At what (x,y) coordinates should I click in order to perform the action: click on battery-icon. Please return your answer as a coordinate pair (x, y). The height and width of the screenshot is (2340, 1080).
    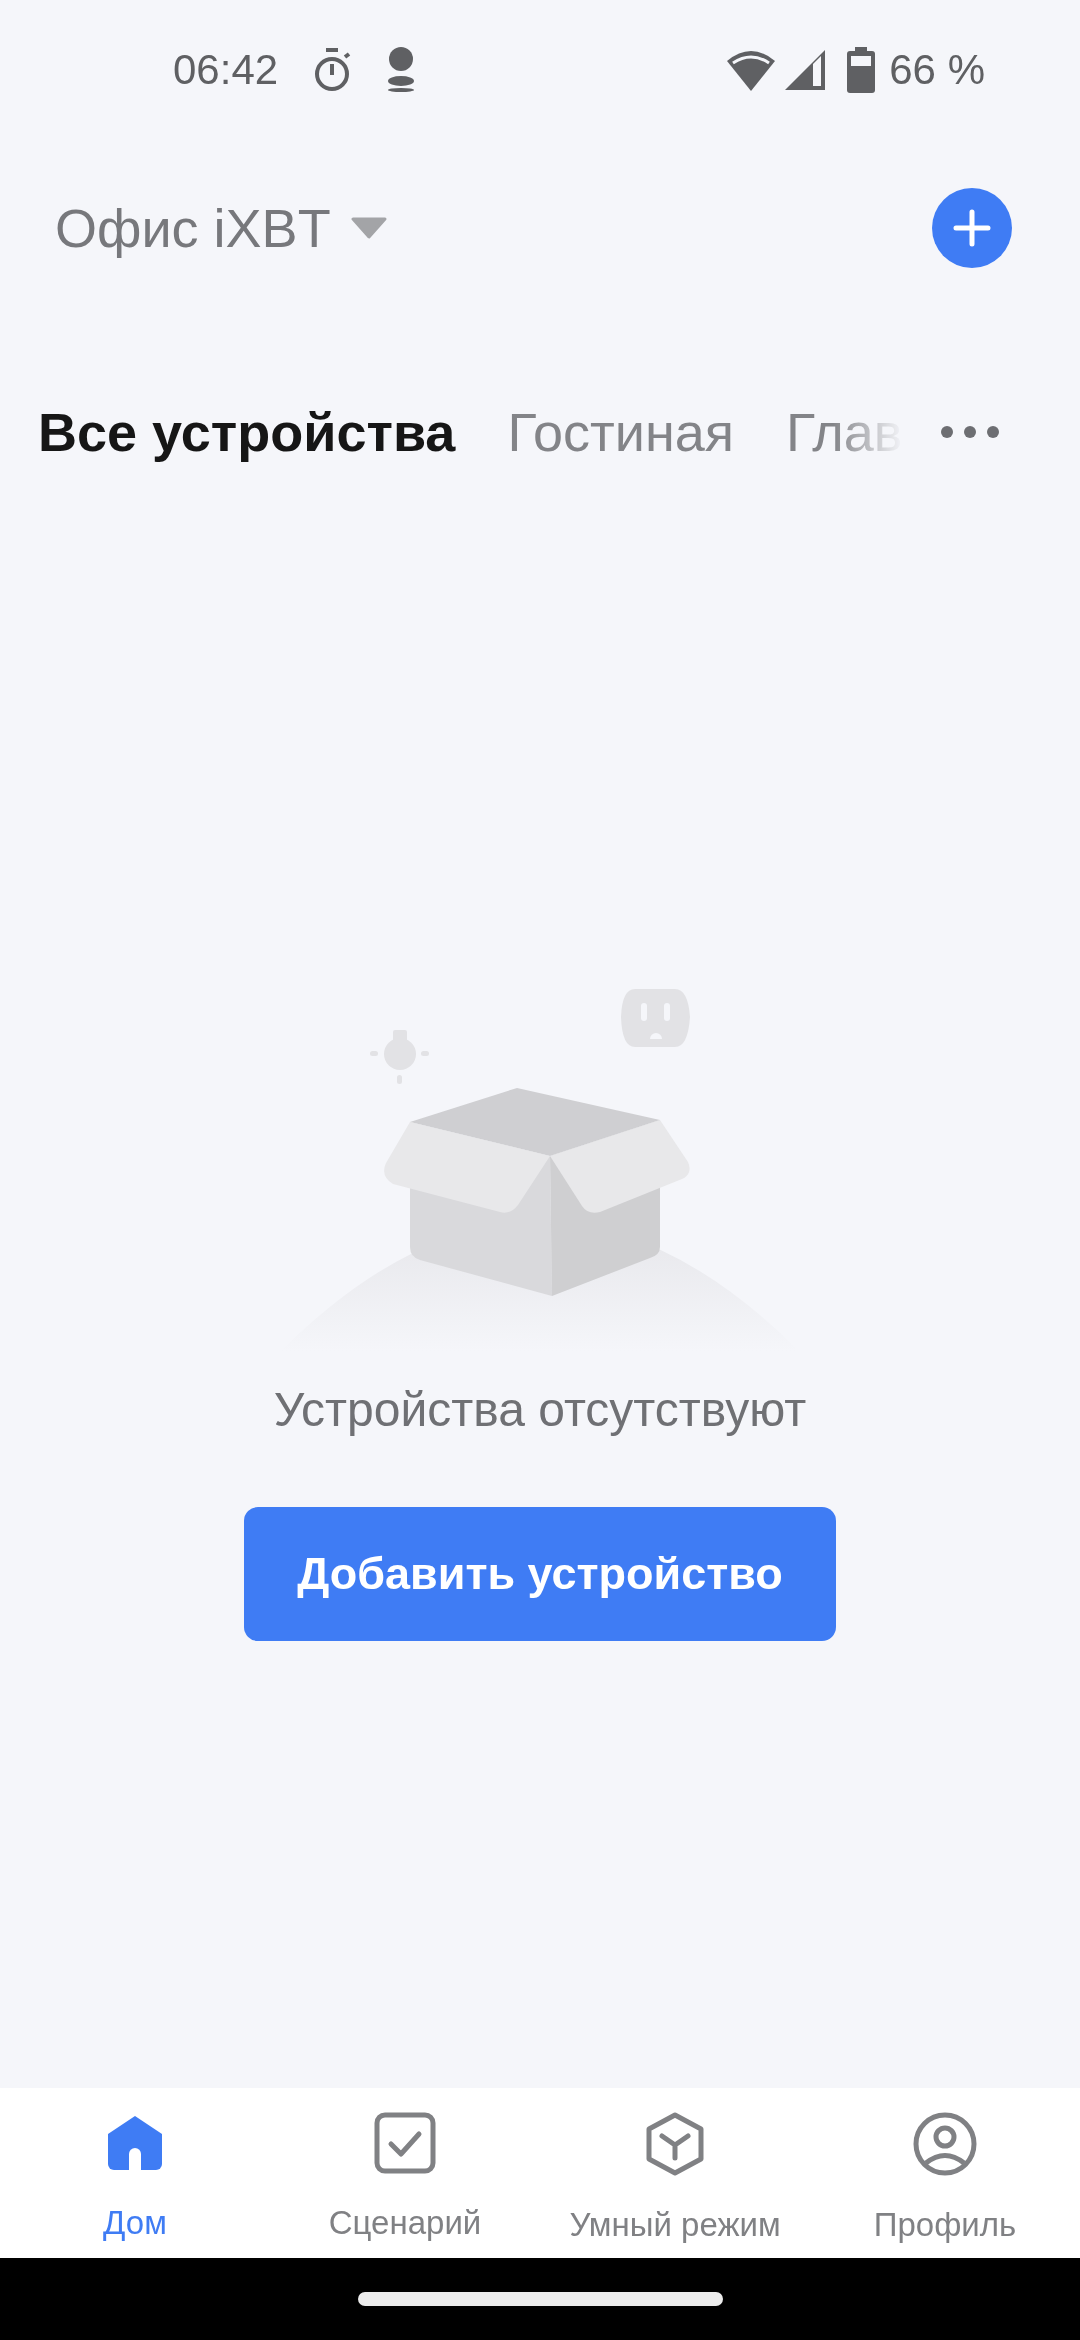
    Looking at the image, I should click on (861, 70).